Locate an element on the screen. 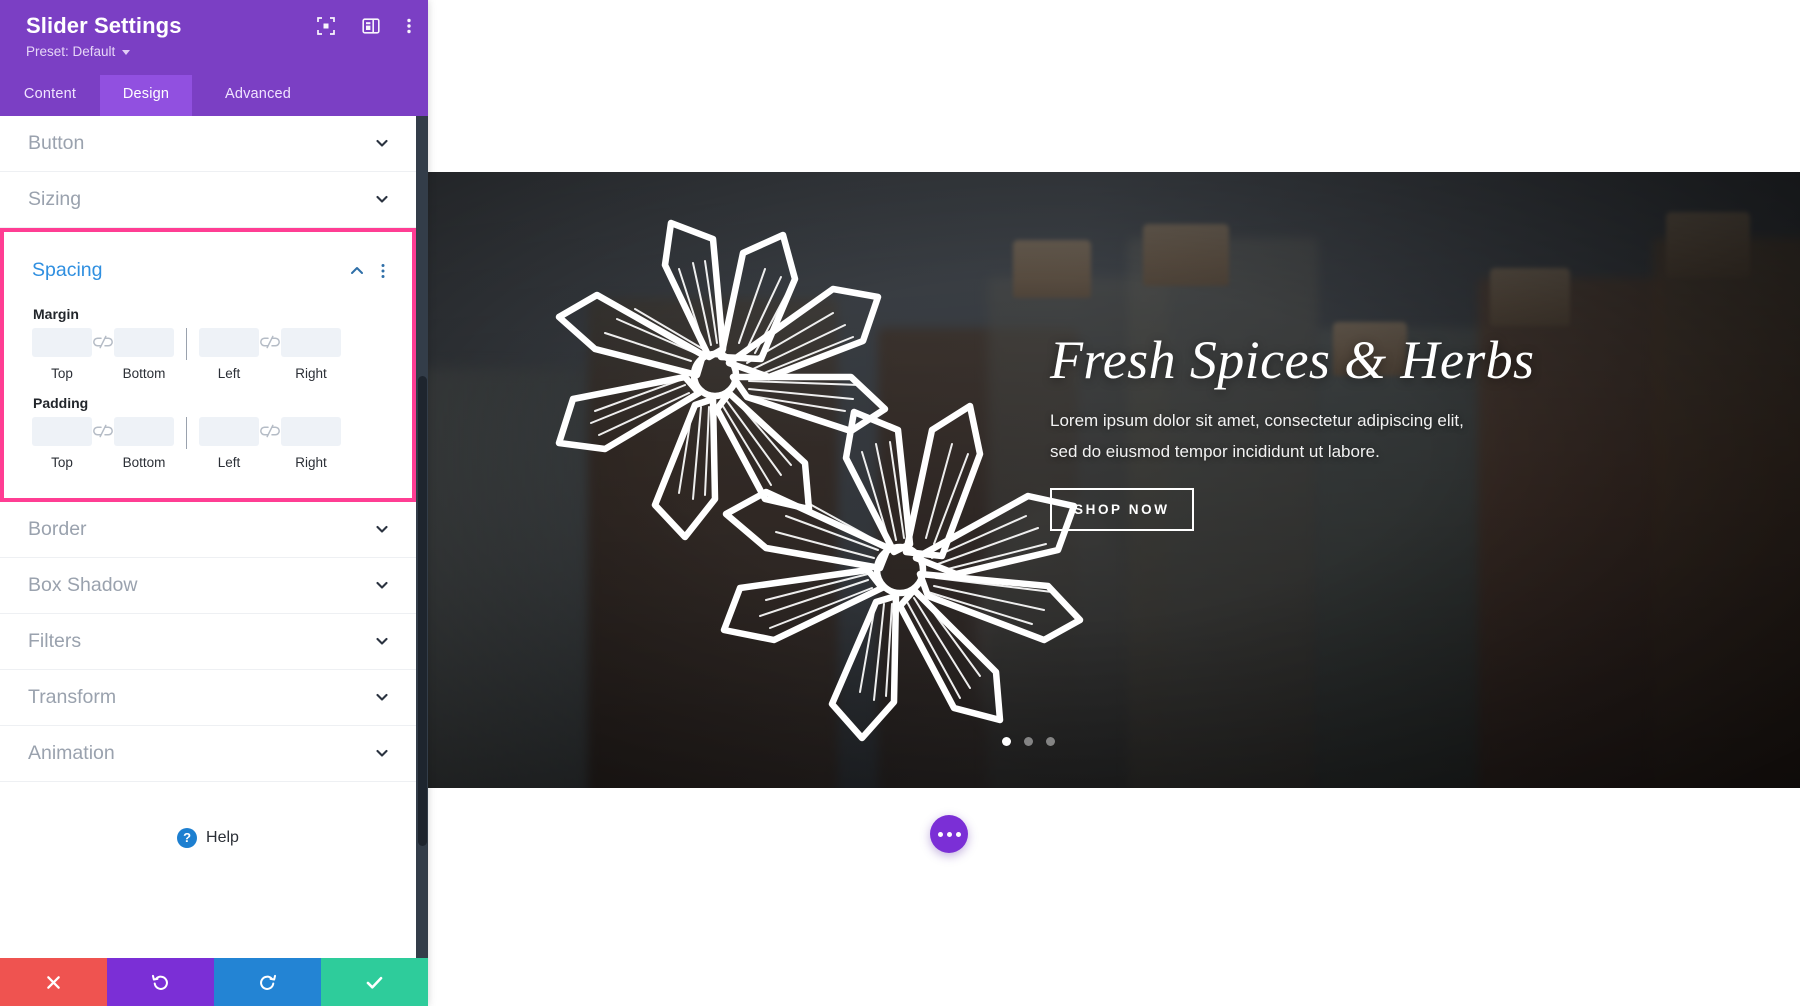 Image resolution: width=1800 pixels, height=1006 pixels. padding-bottom-cell: Bottom is located at coordinates (144, 443).